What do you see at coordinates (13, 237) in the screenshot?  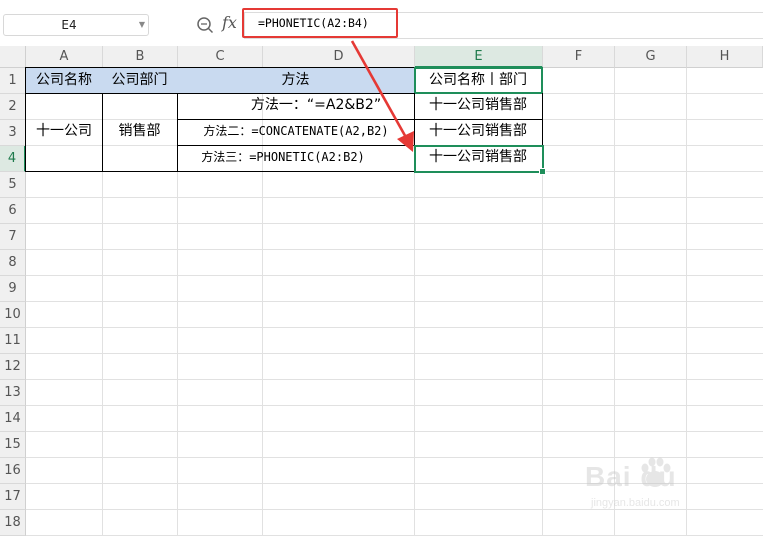 I see `row-header-7: 7` at bounding box center [13, 237].